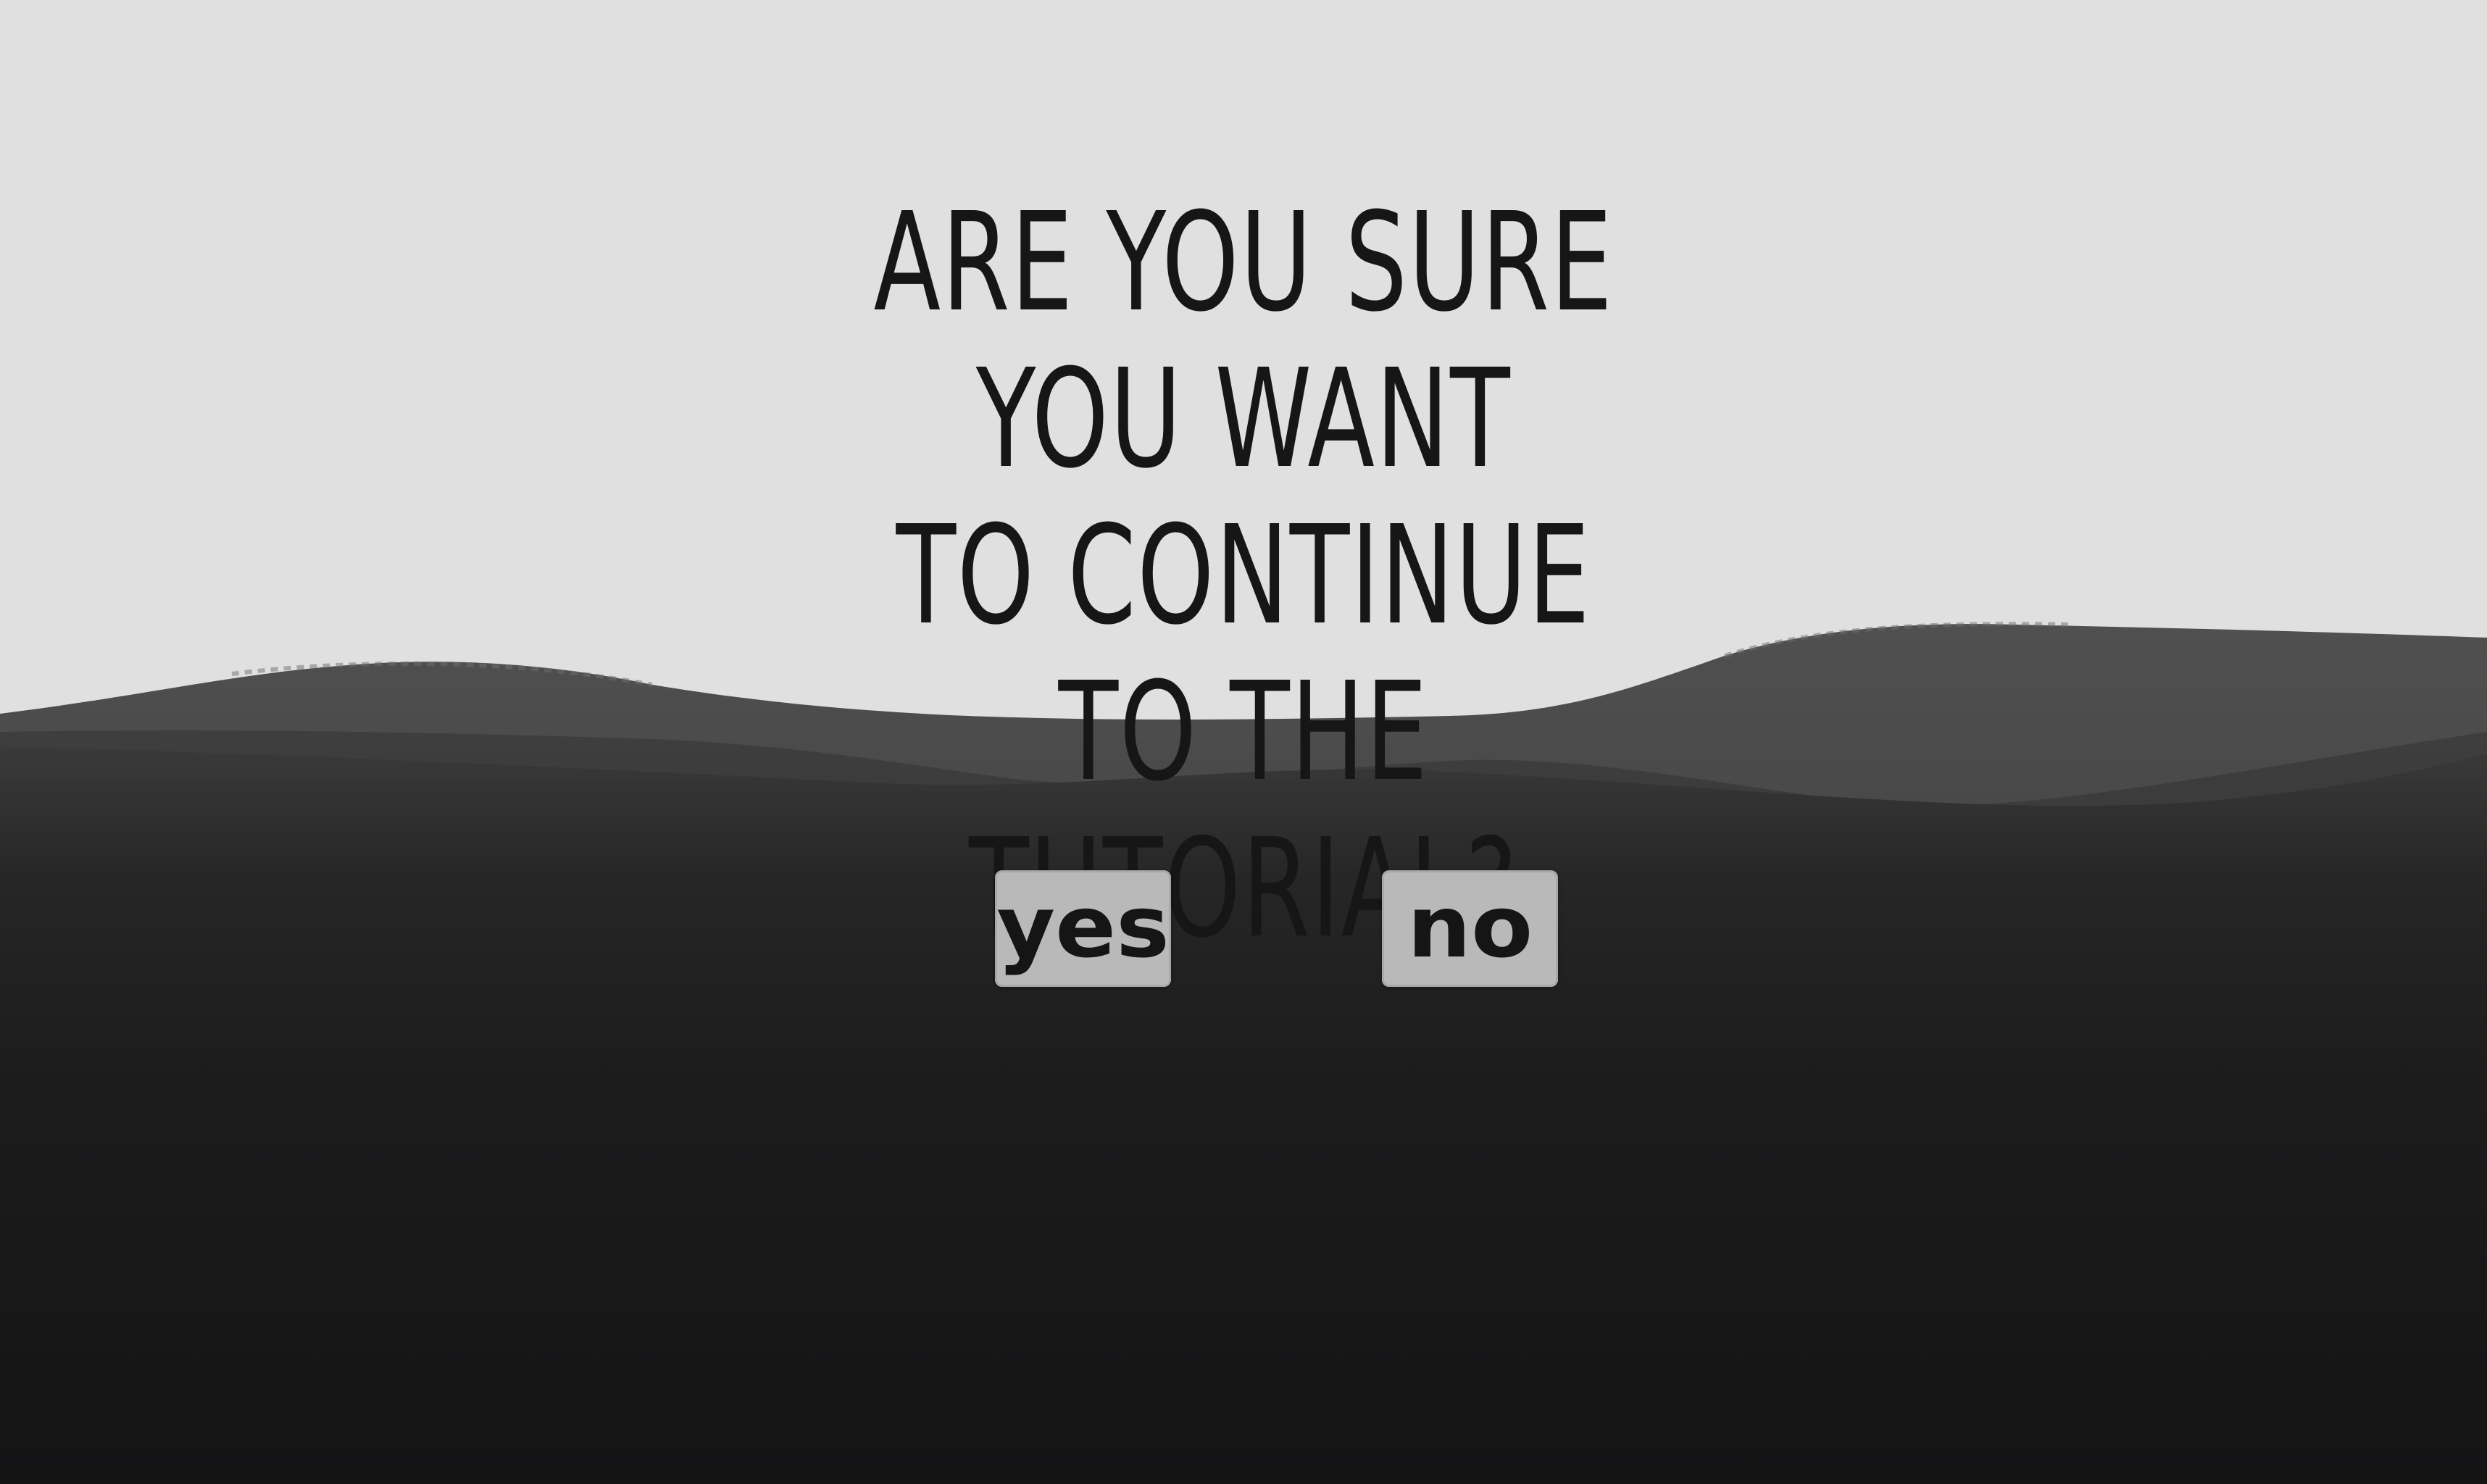 The image size is (2487, 1484). What do you see at coordinates (1243, 654) in the screenshot?
I see `prompt-line-2: TO CONTINUE TO THE` at bounding box center [1243, 654].